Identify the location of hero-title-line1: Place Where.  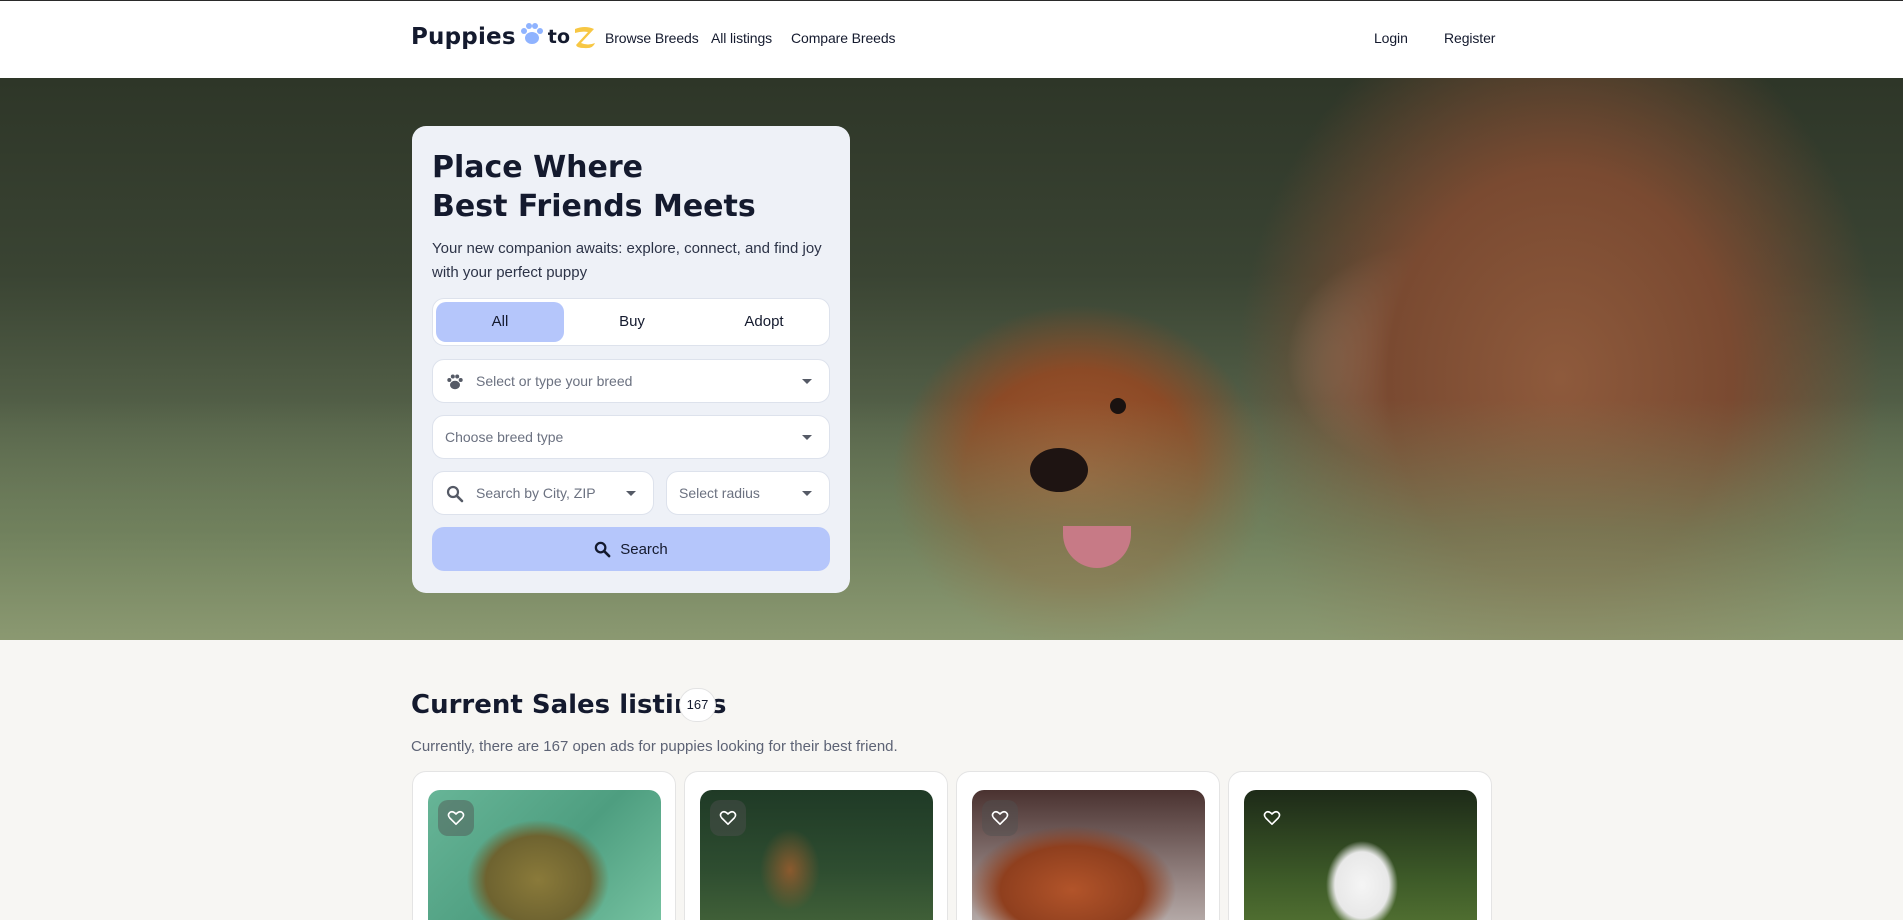
(538, 167).